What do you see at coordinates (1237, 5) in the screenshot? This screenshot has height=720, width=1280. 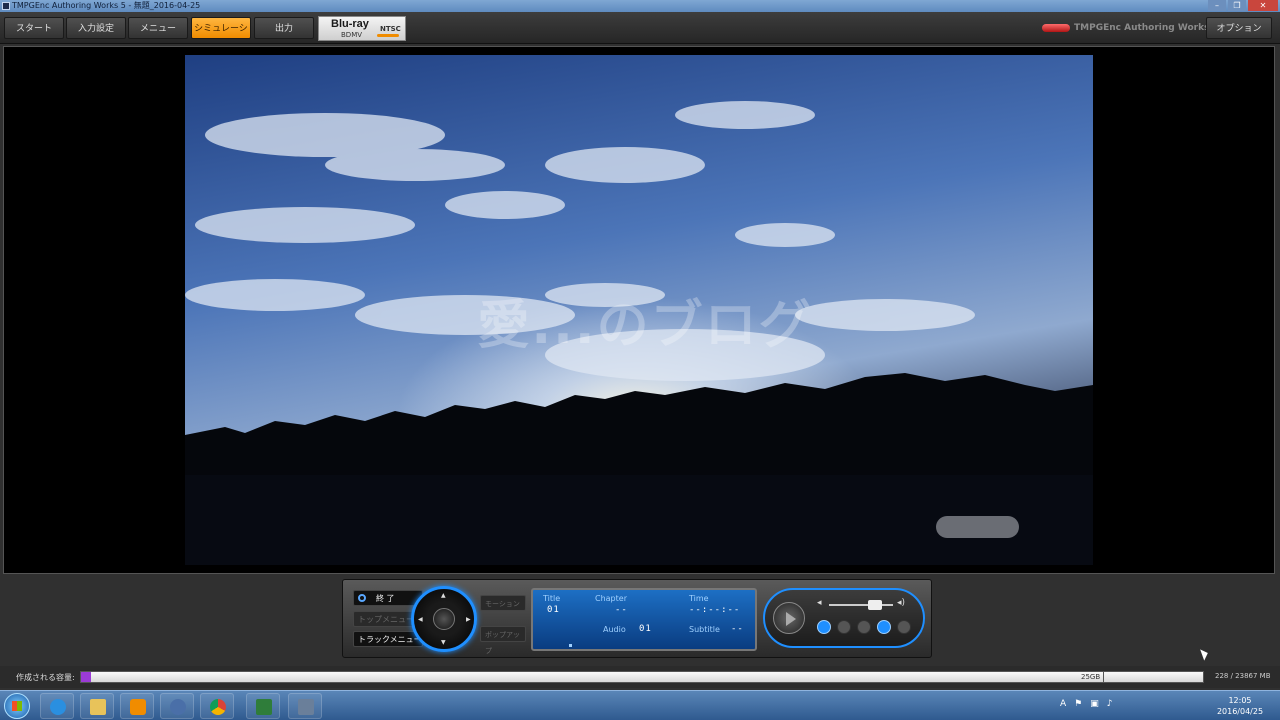 I see `maximize-button: ❐` at bounding box center [1237, 5].